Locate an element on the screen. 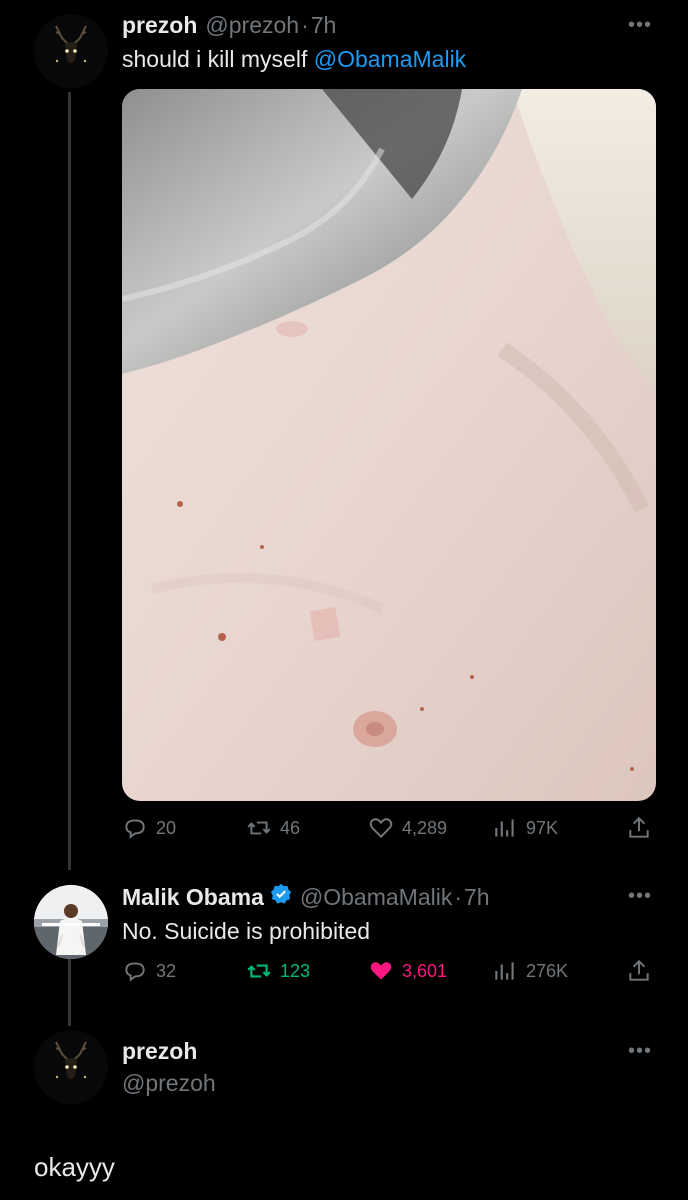 The height and width of the screenshot is (1200, 688). tweet-actions: 20 46 4,289 97K is located at coordinates (389, 830).